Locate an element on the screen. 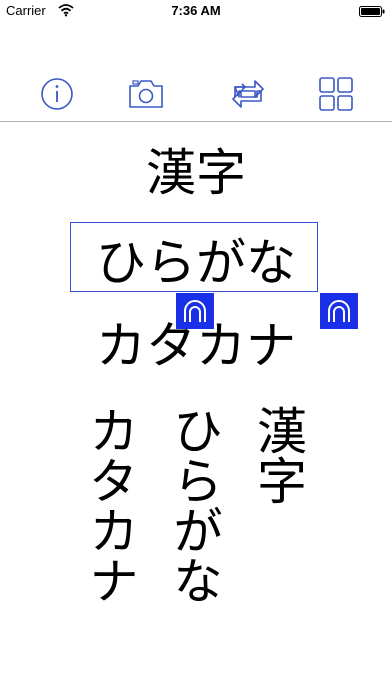 The image size is (392, 696). grid-button is located at coordinates (336, 94).